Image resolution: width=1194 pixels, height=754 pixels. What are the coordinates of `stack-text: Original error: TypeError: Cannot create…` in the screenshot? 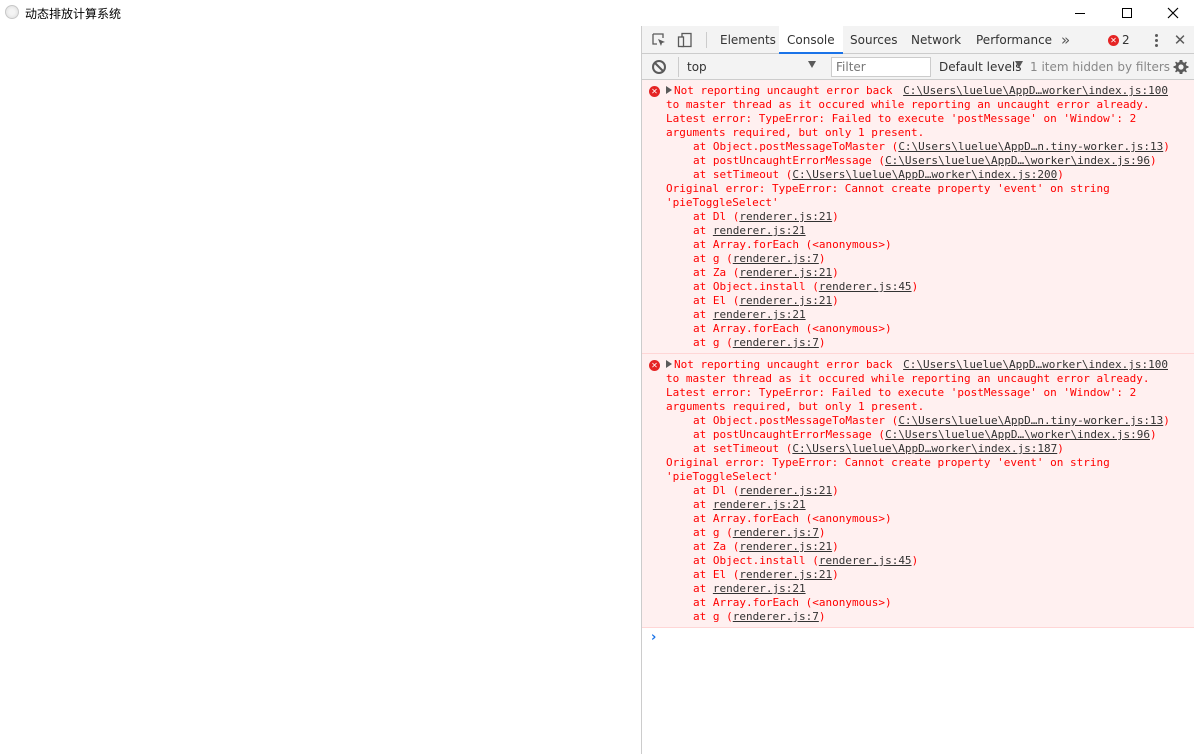 It's located at (888, 462).